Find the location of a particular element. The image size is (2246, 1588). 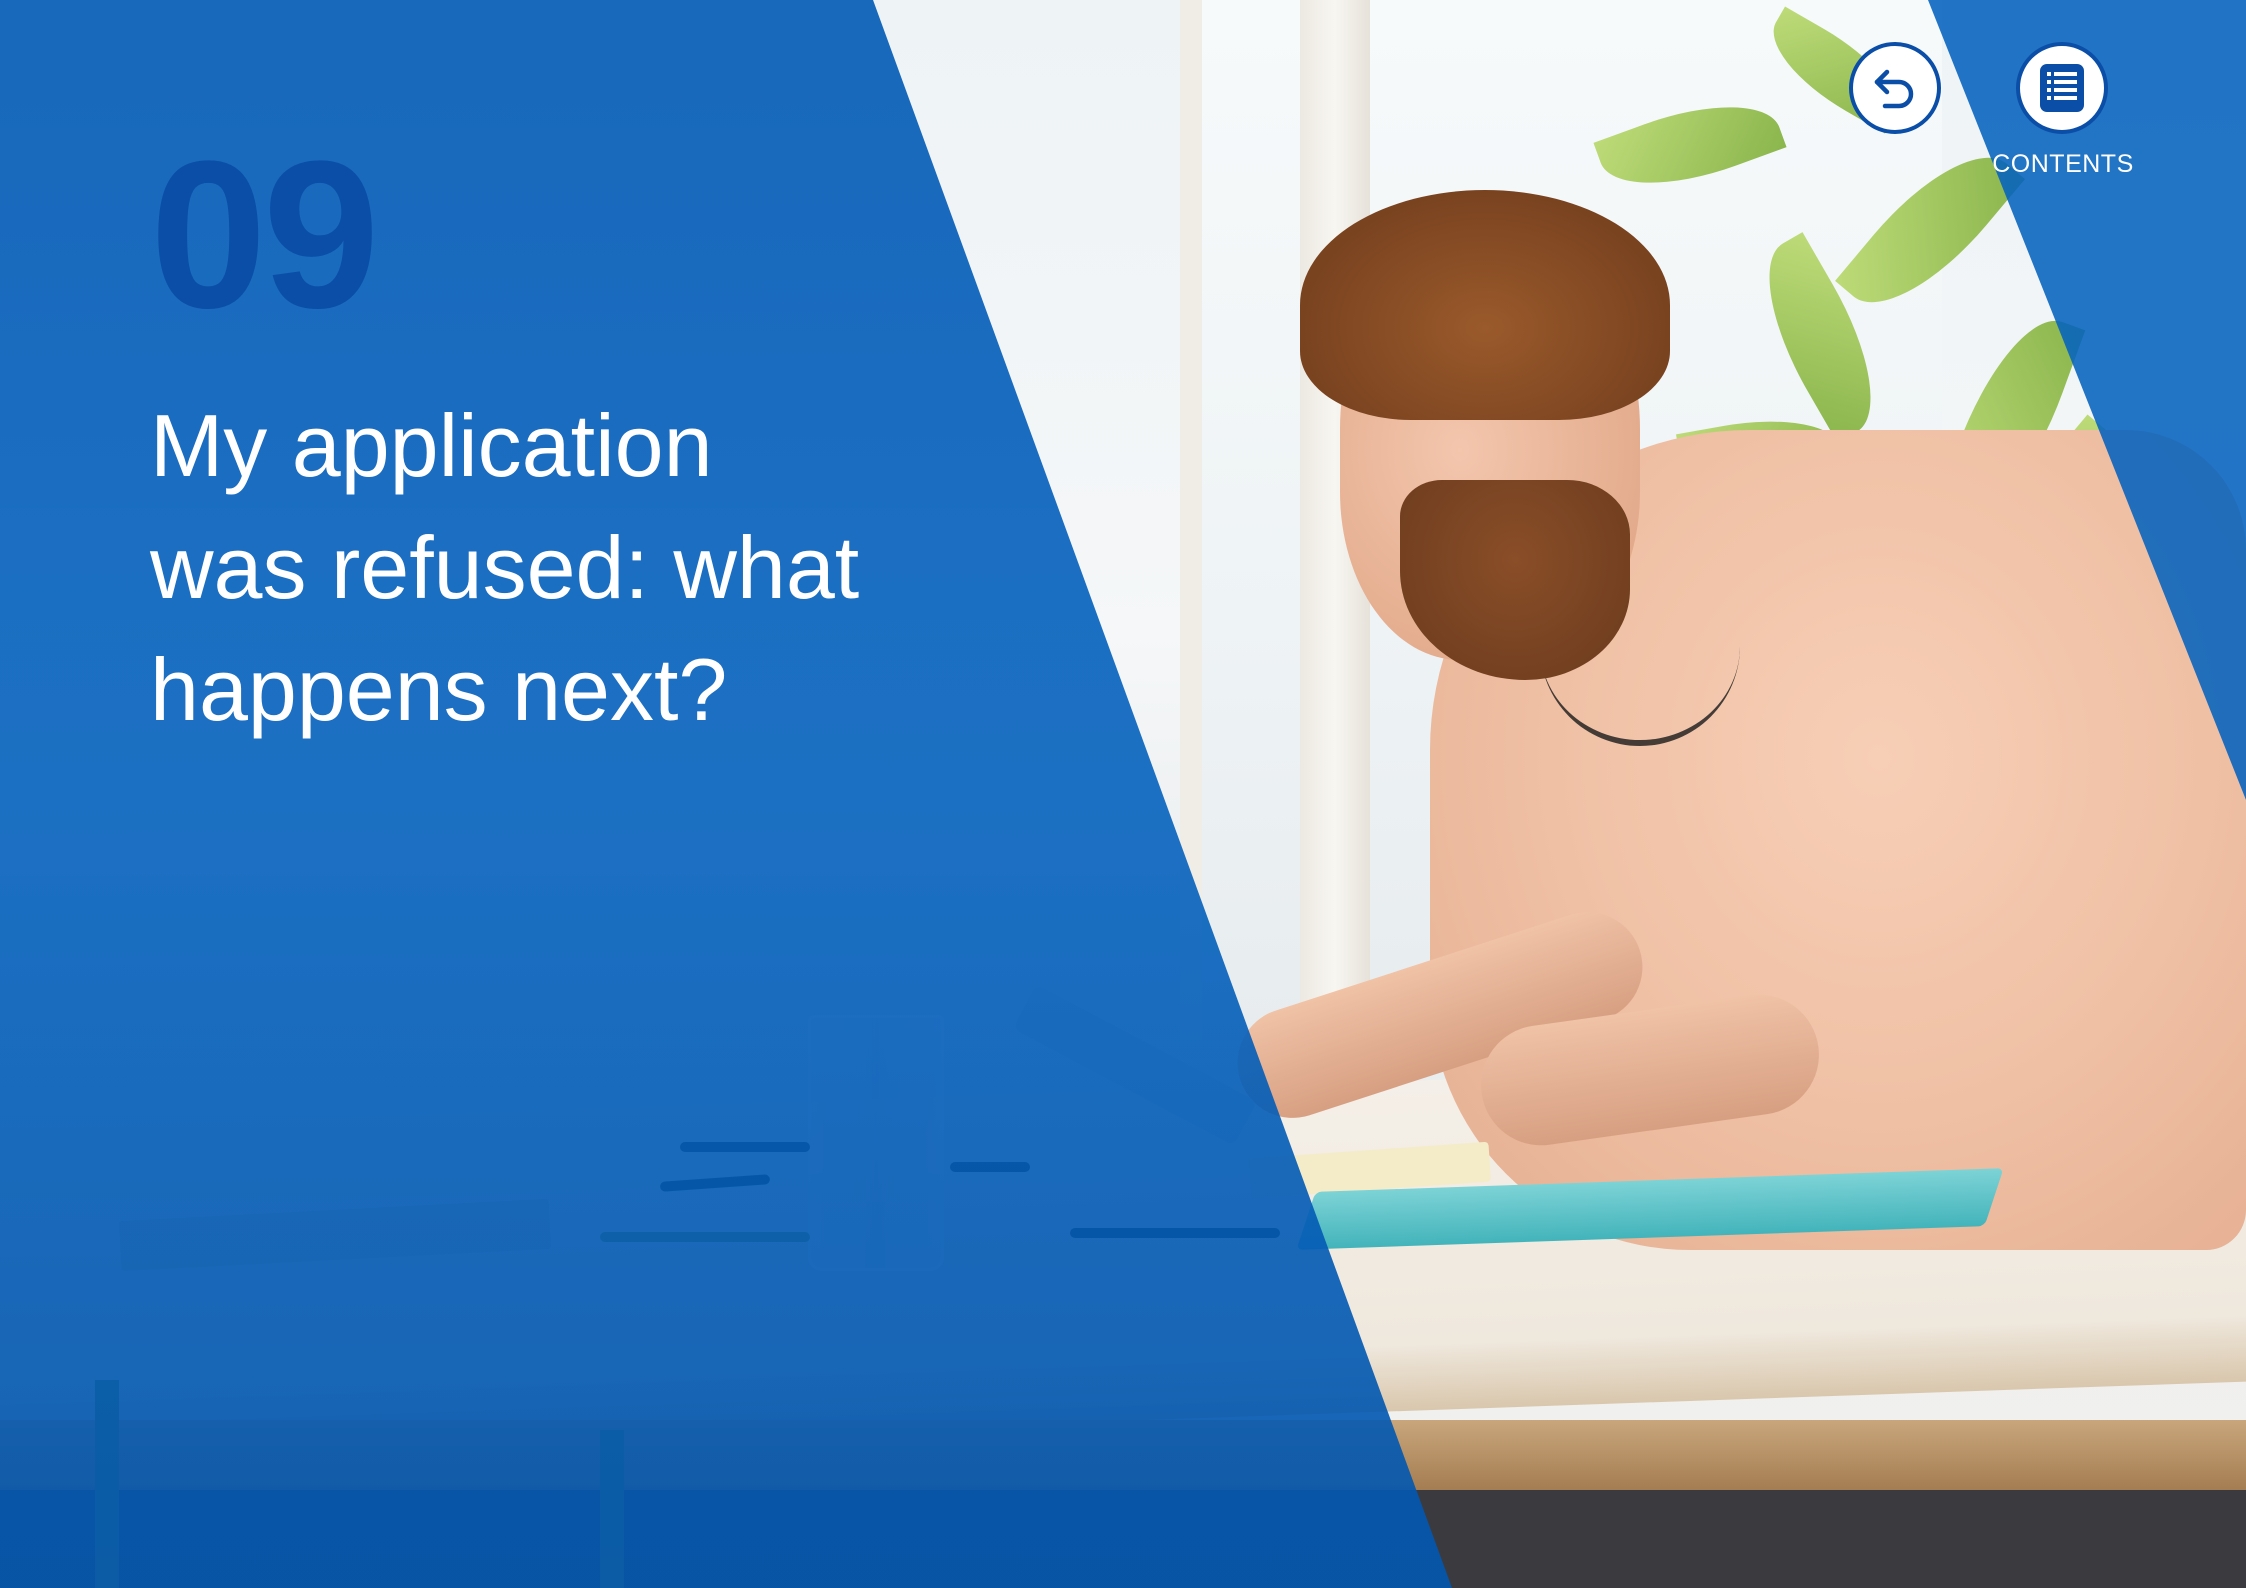

list-icon is located at coordinates (2062, 88).